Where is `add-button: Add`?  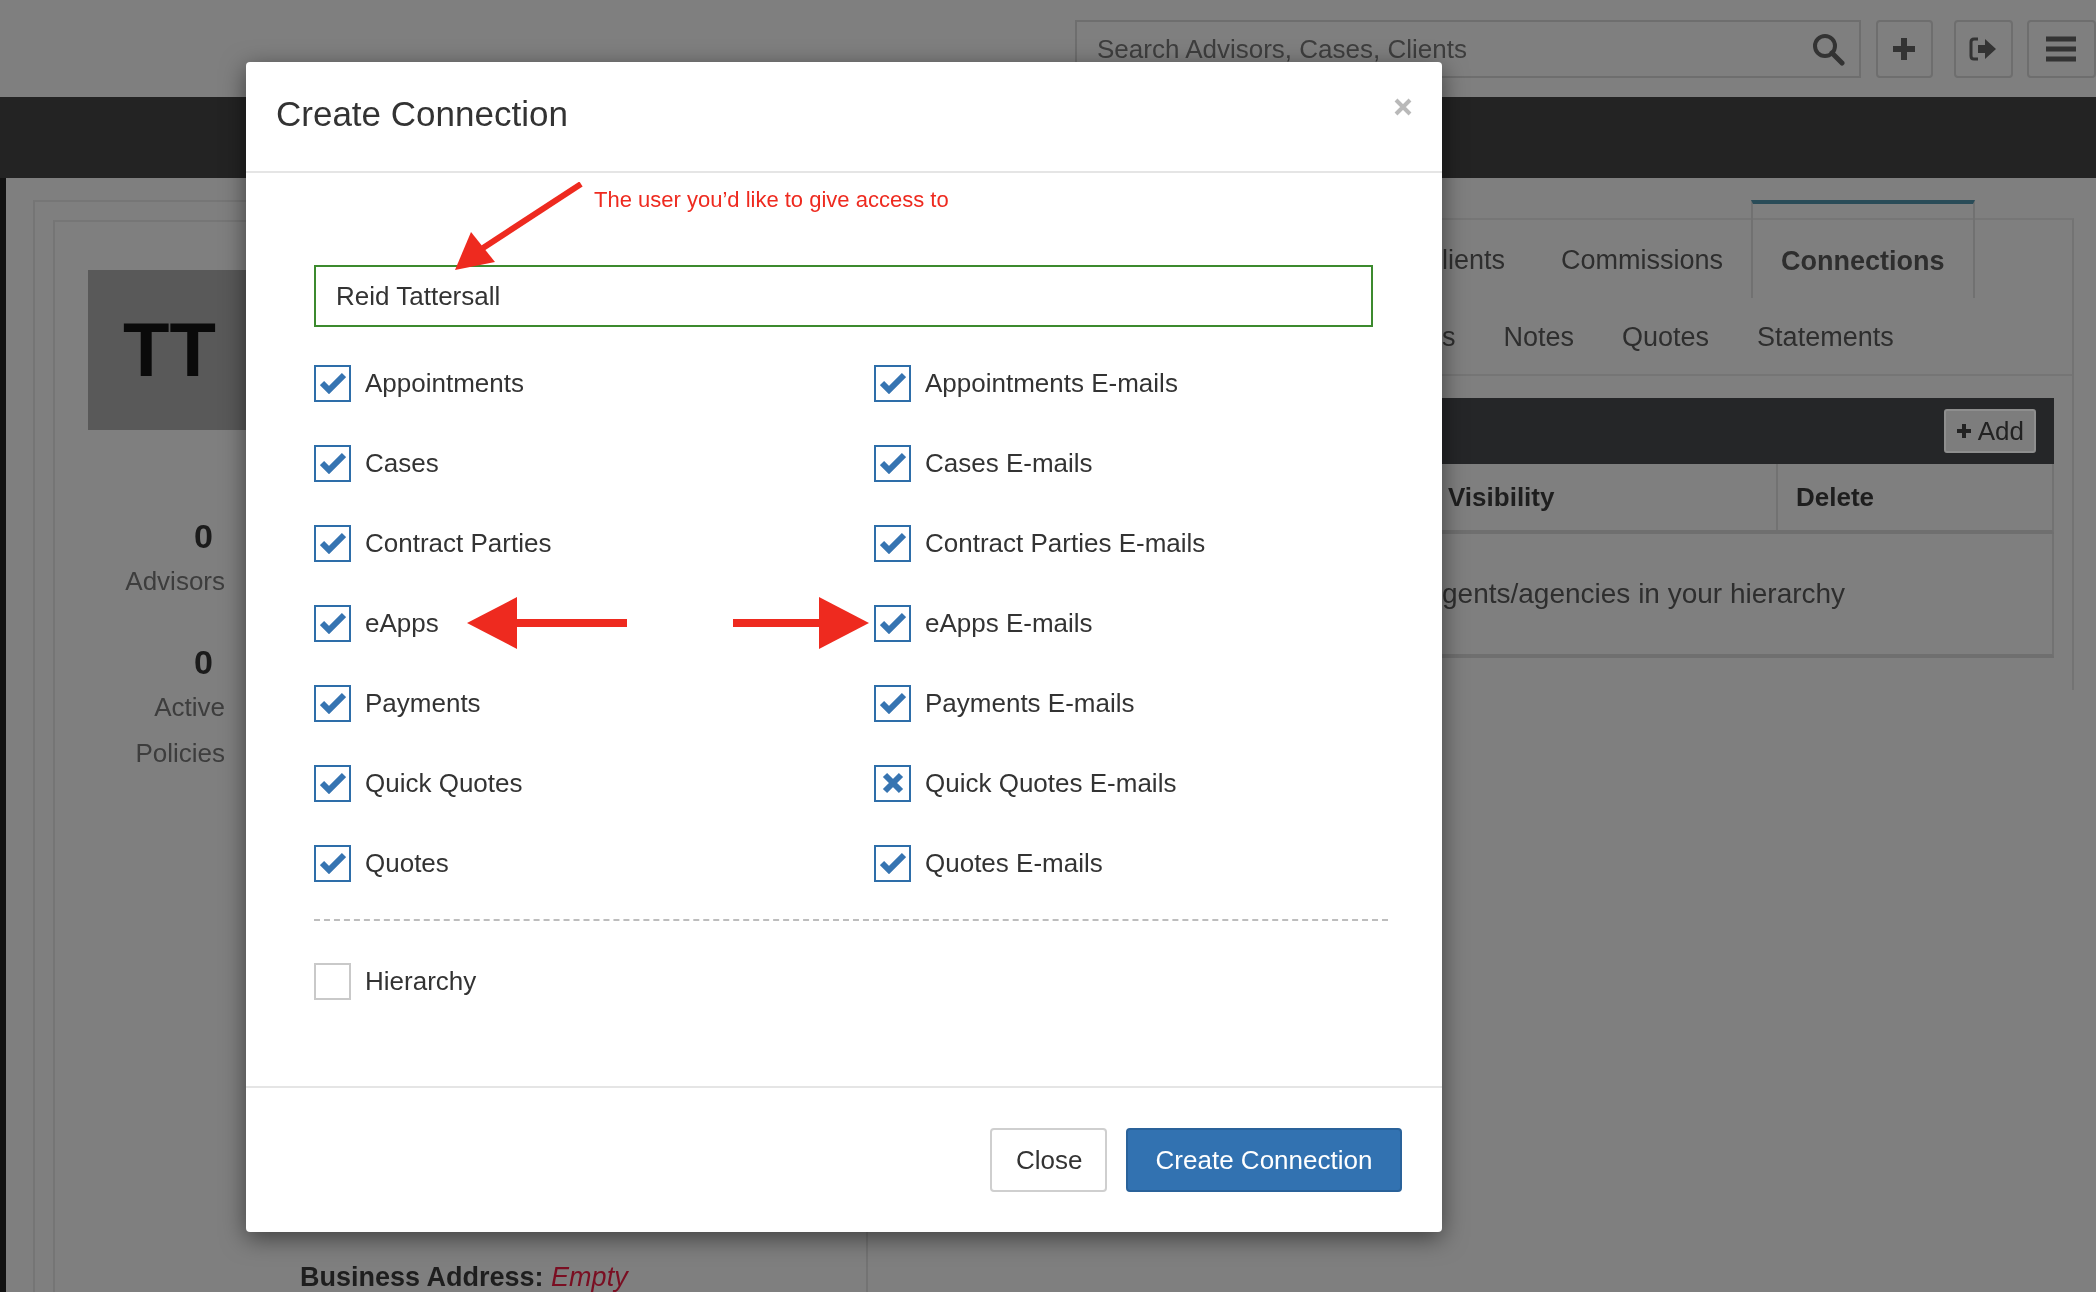 add-button: Add is located at coordinates (1989, 431).